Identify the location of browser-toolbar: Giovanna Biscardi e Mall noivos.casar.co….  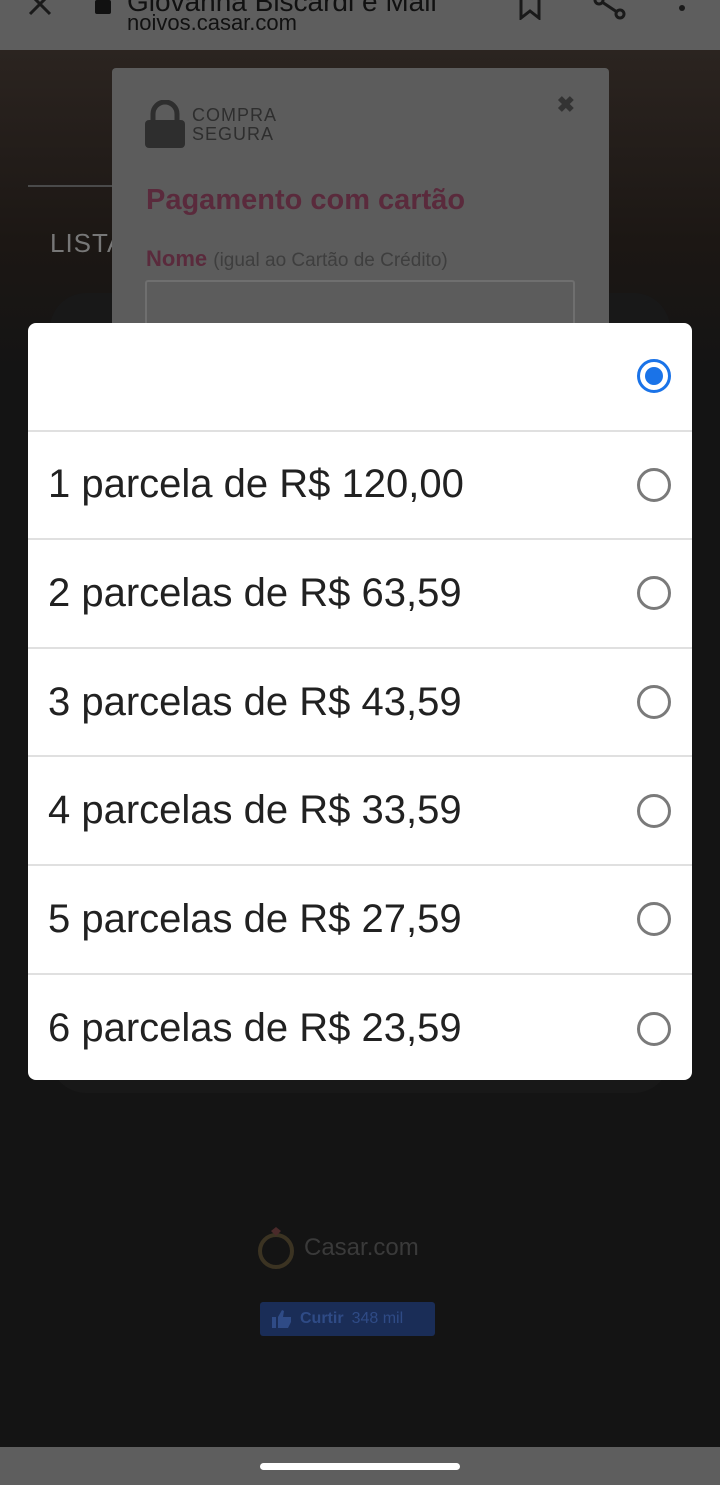
(360, 25).